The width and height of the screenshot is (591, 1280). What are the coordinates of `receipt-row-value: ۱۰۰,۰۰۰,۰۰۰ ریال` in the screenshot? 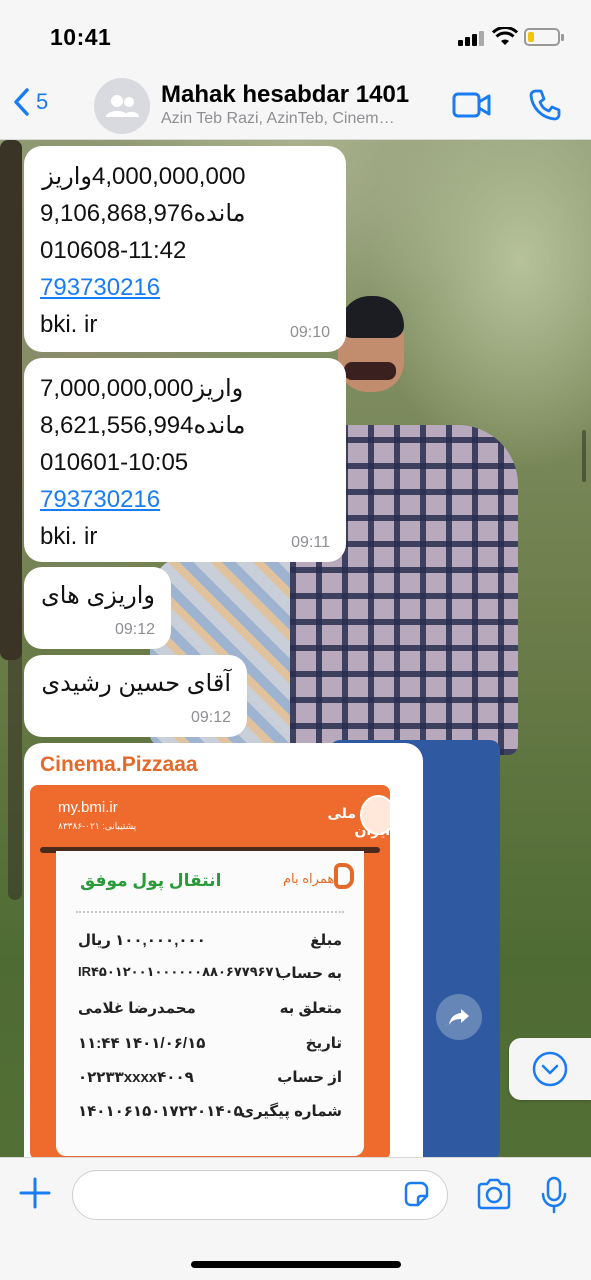 It's located at (142, 940).